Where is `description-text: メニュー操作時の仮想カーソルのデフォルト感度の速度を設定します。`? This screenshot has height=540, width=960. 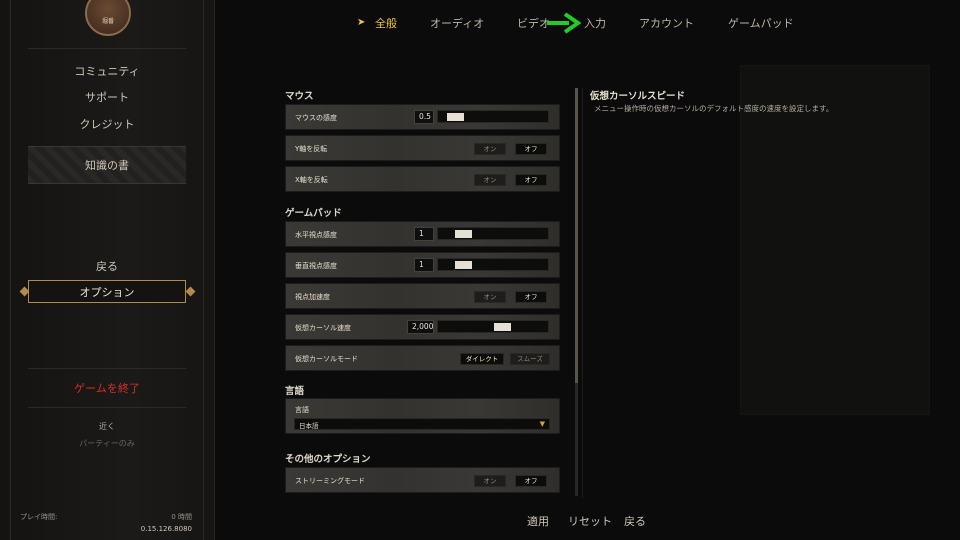 description-text: メニュー操作時の仮想カーソルのデフォルト感度の速度を設定します。 is located at coordinates (714, 108).